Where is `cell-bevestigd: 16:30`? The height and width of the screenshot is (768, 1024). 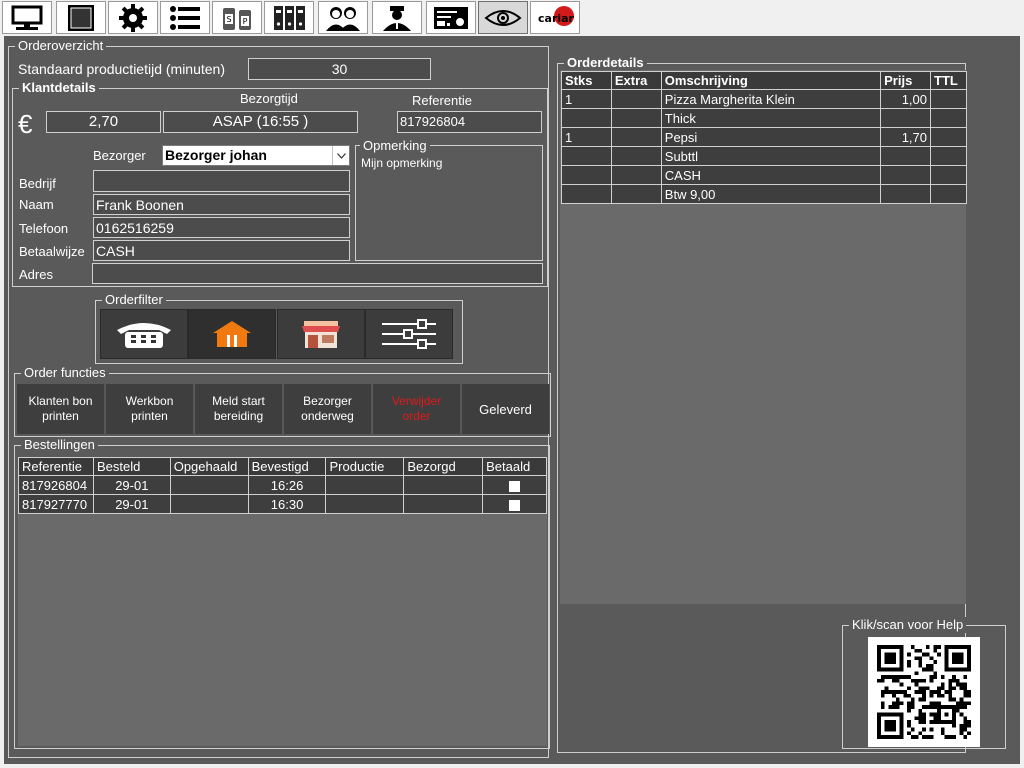 cell-bevestigd: 16:30 is located at coordinates (287, 504).